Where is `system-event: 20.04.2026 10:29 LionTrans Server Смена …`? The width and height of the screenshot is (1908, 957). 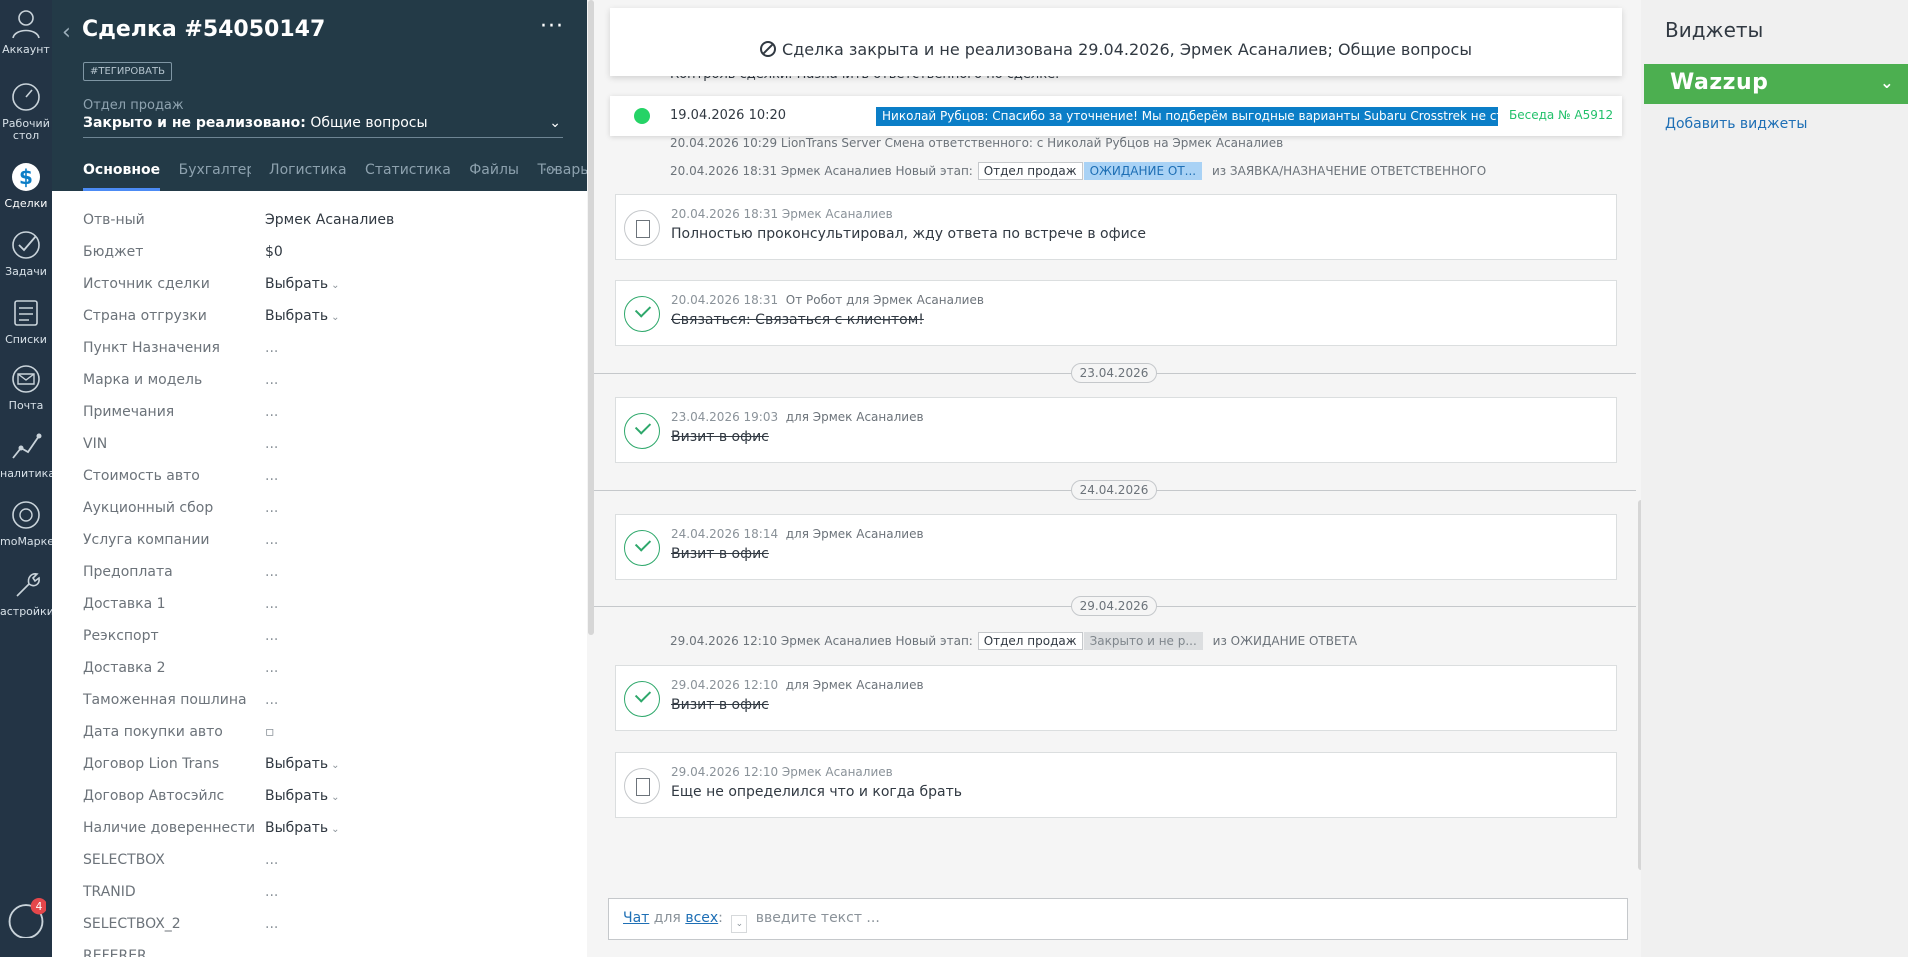 system-event: 20.04.2026 10:29 LionTrans Server Смена … is located at coordinates (977, 143).